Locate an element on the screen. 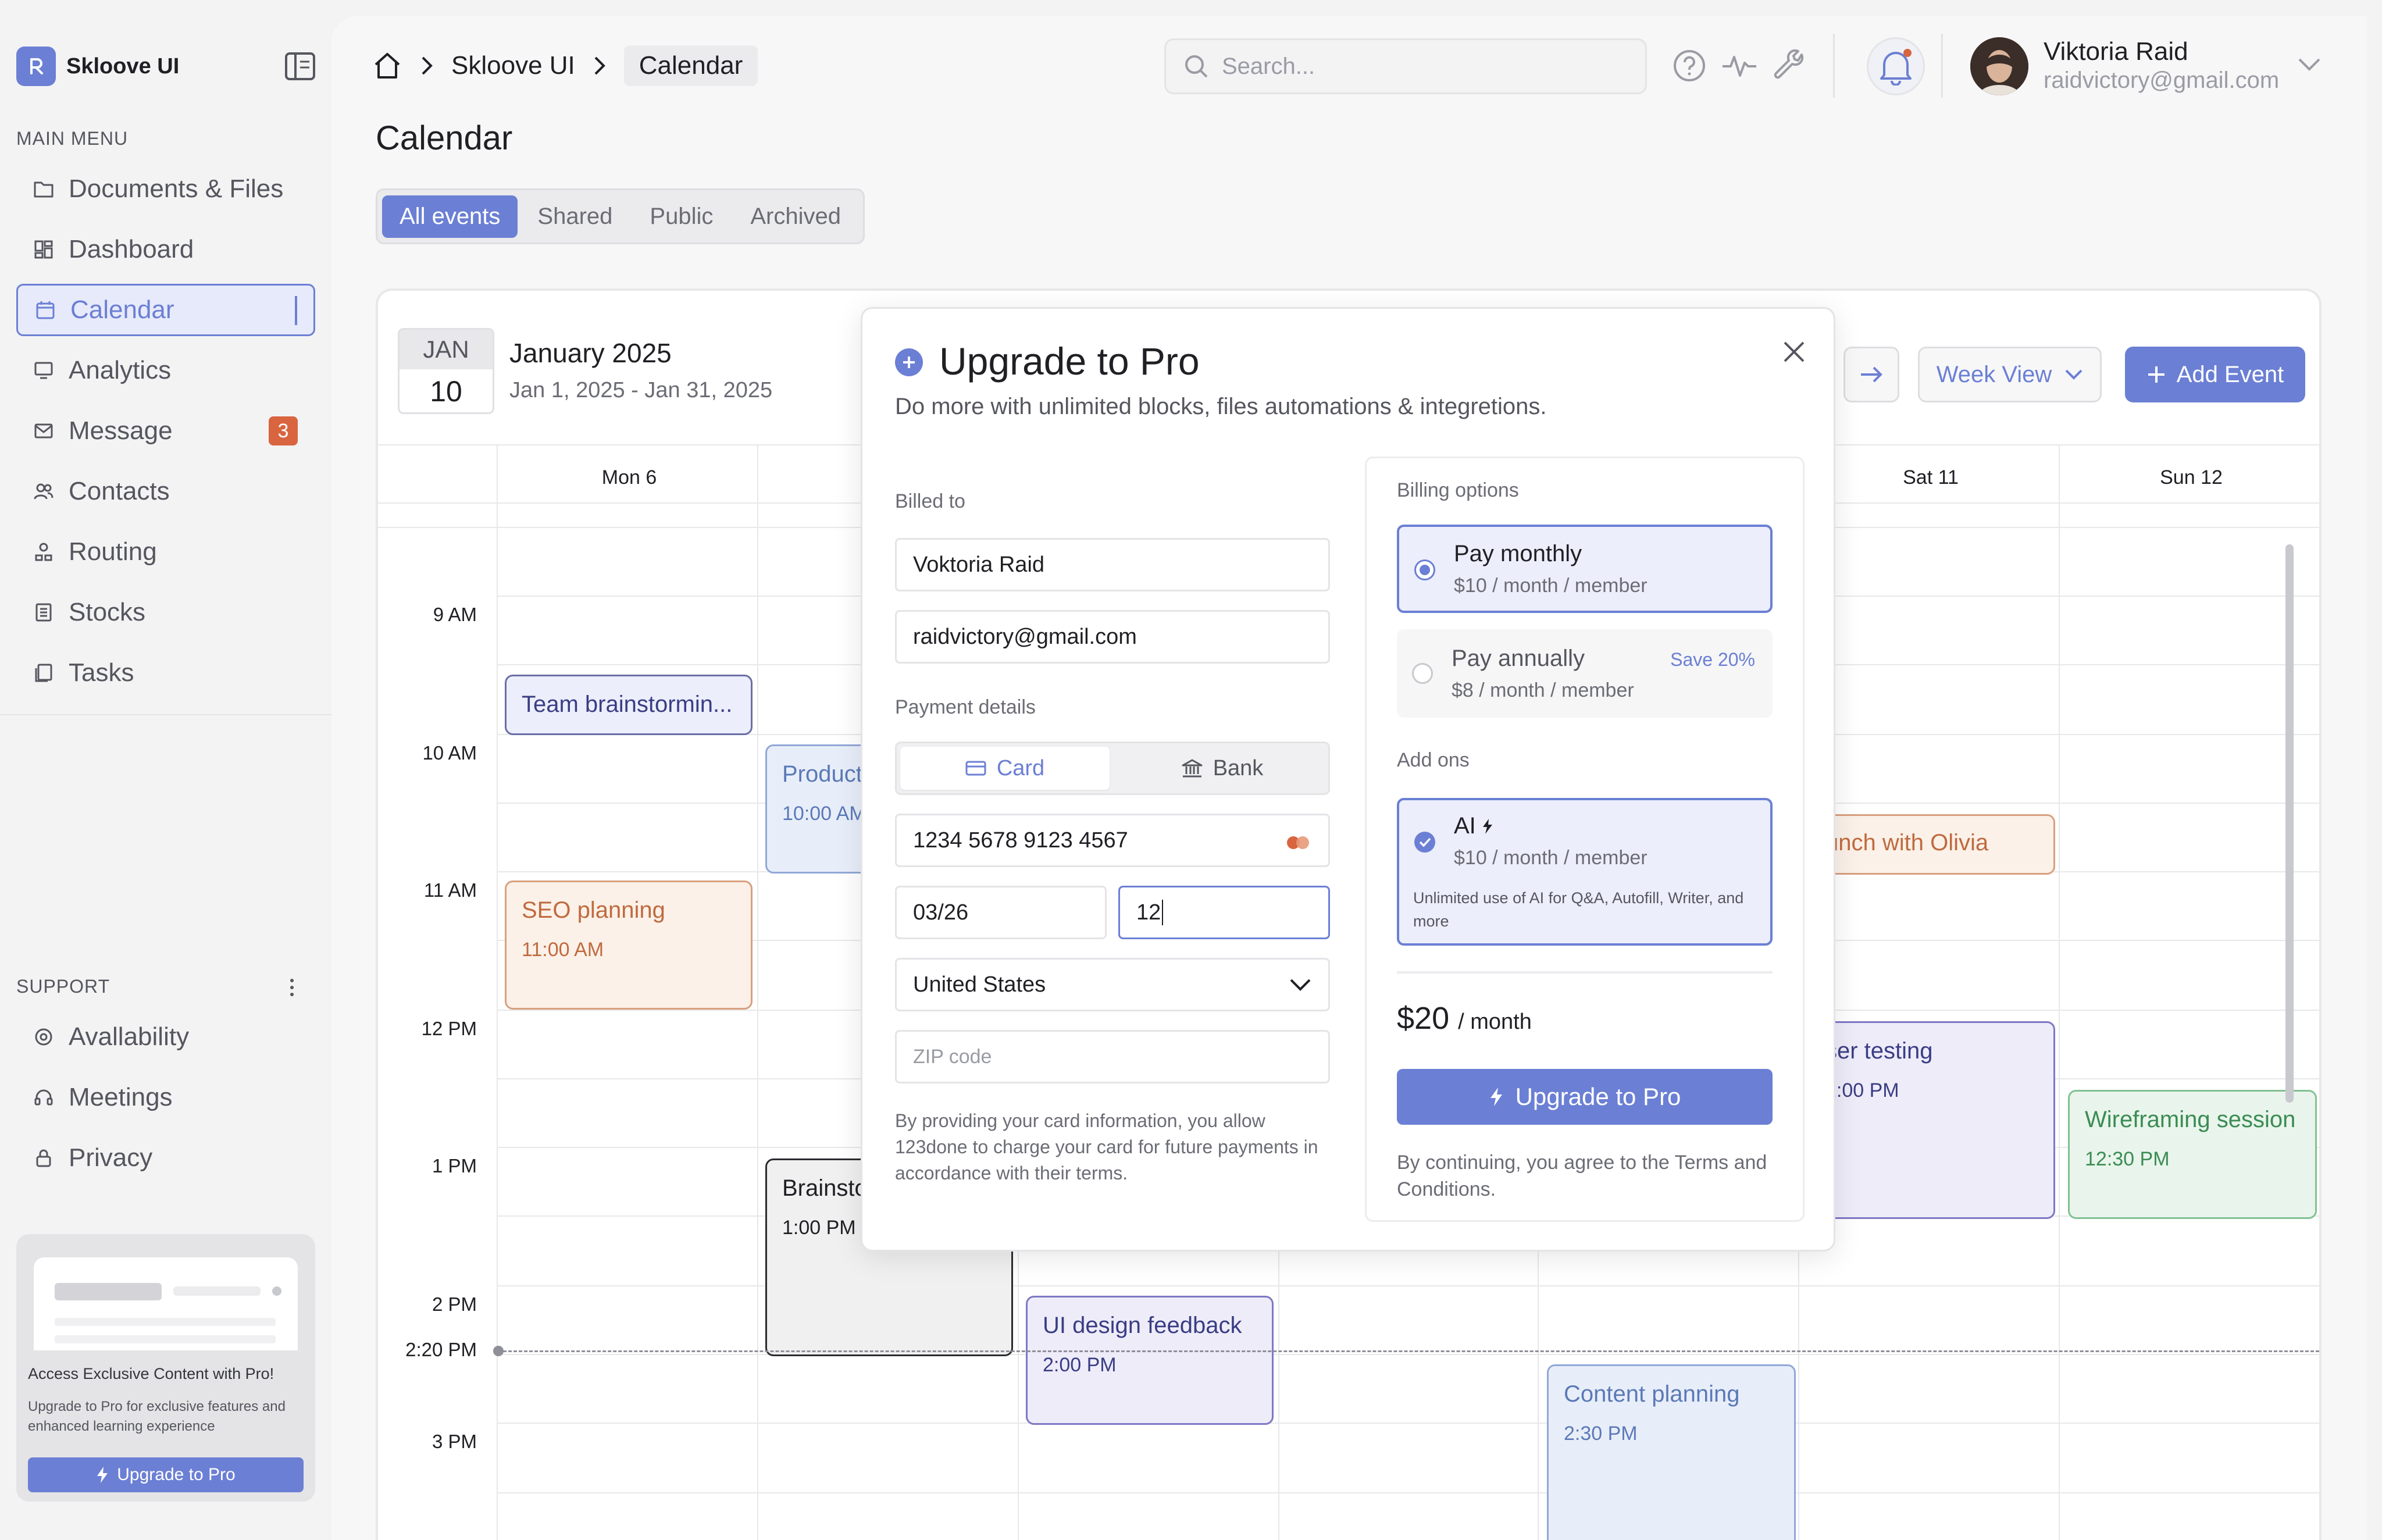  add-event-button: Add Event is located at coordinates (2215, 374).